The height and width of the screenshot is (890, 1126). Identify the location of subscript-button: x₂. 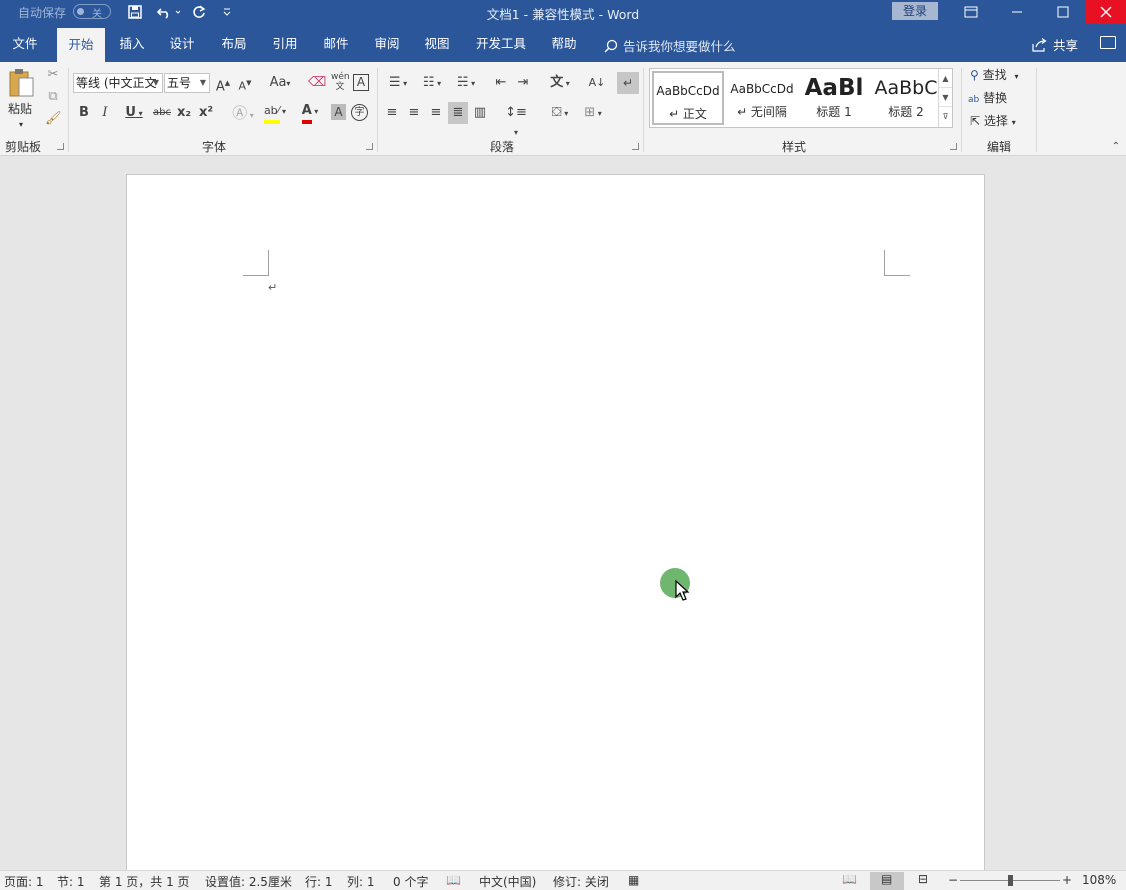
(184, 113).